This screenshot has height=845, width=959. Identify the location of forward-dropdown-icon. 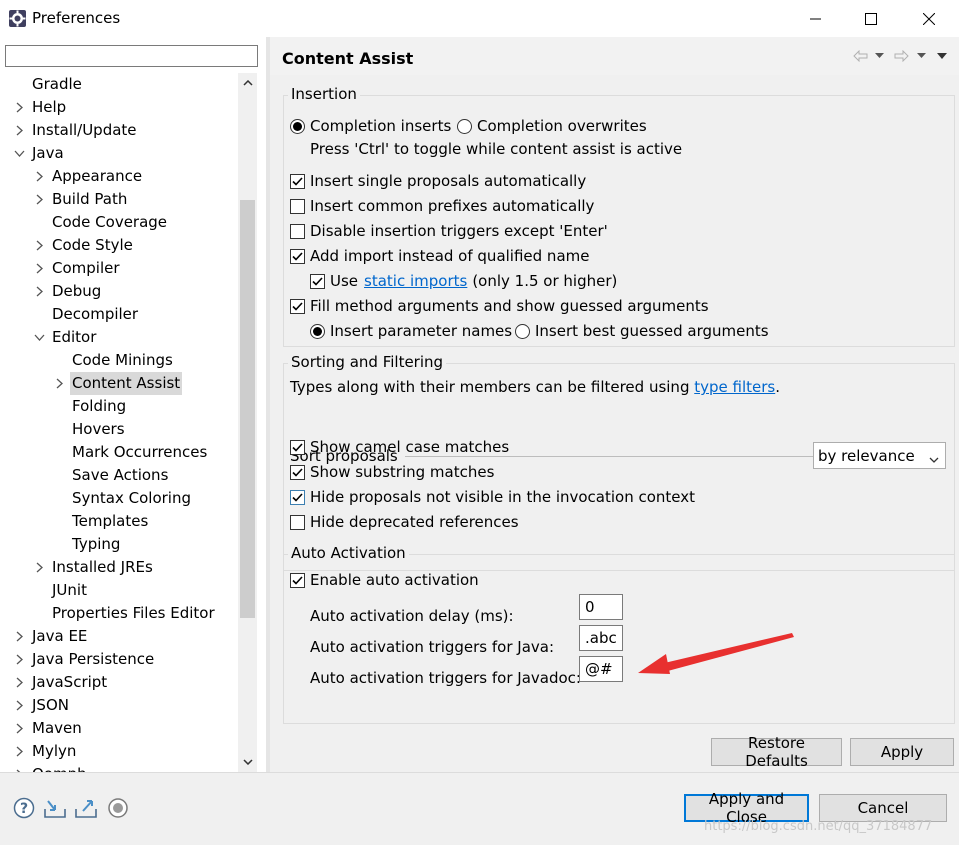
(921, 56).